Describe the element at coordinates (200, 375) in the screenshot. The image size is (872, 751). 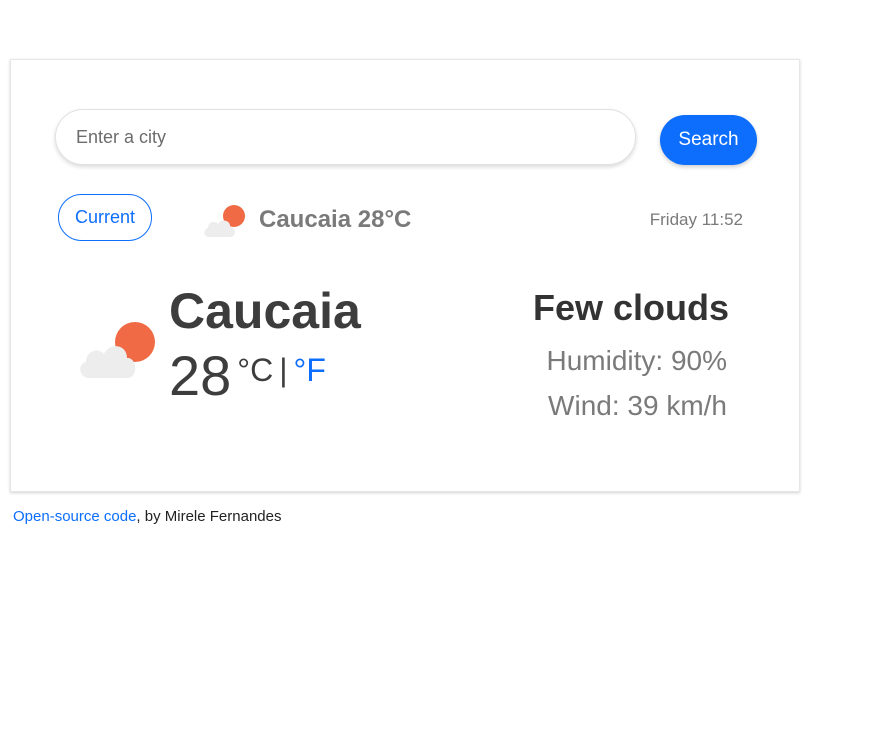
I see `temperature-value: 28` at that location.